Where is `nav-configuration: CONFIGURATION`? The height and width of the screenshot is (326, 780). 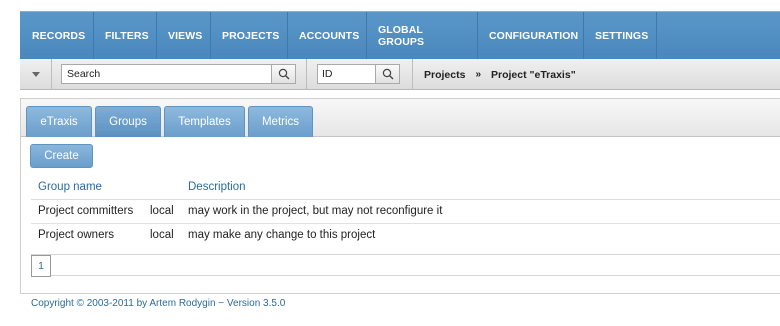 nav-configuration: CONFIGURATION is located at coordinates (531, 35).